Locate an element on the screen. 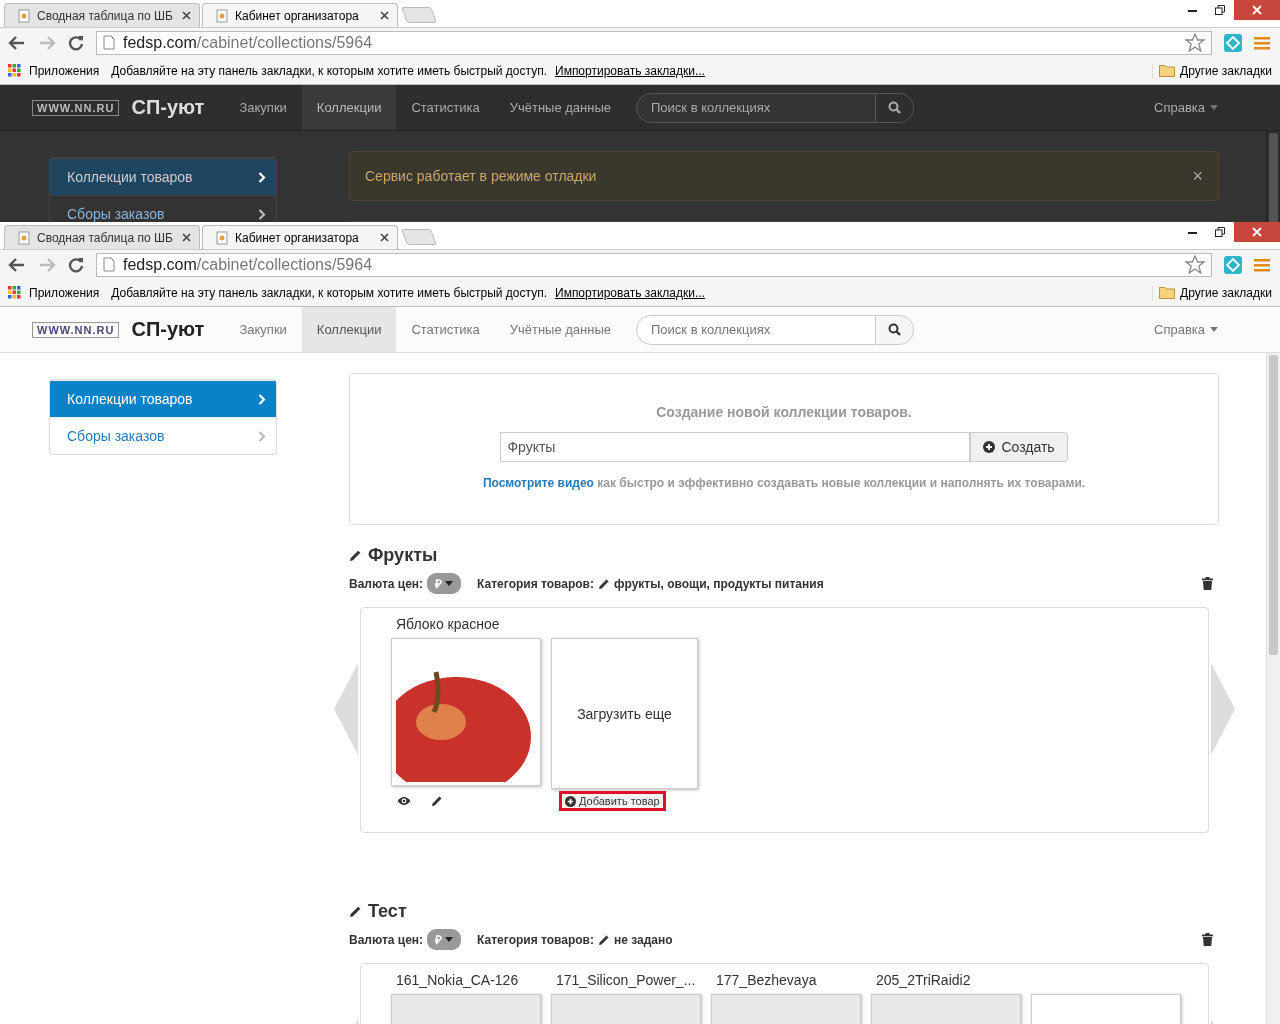 Image resolution: width=1280 pixels, height=1024 pixels. load-more-card: Загрузить еще is located at coordinates (624, 713).